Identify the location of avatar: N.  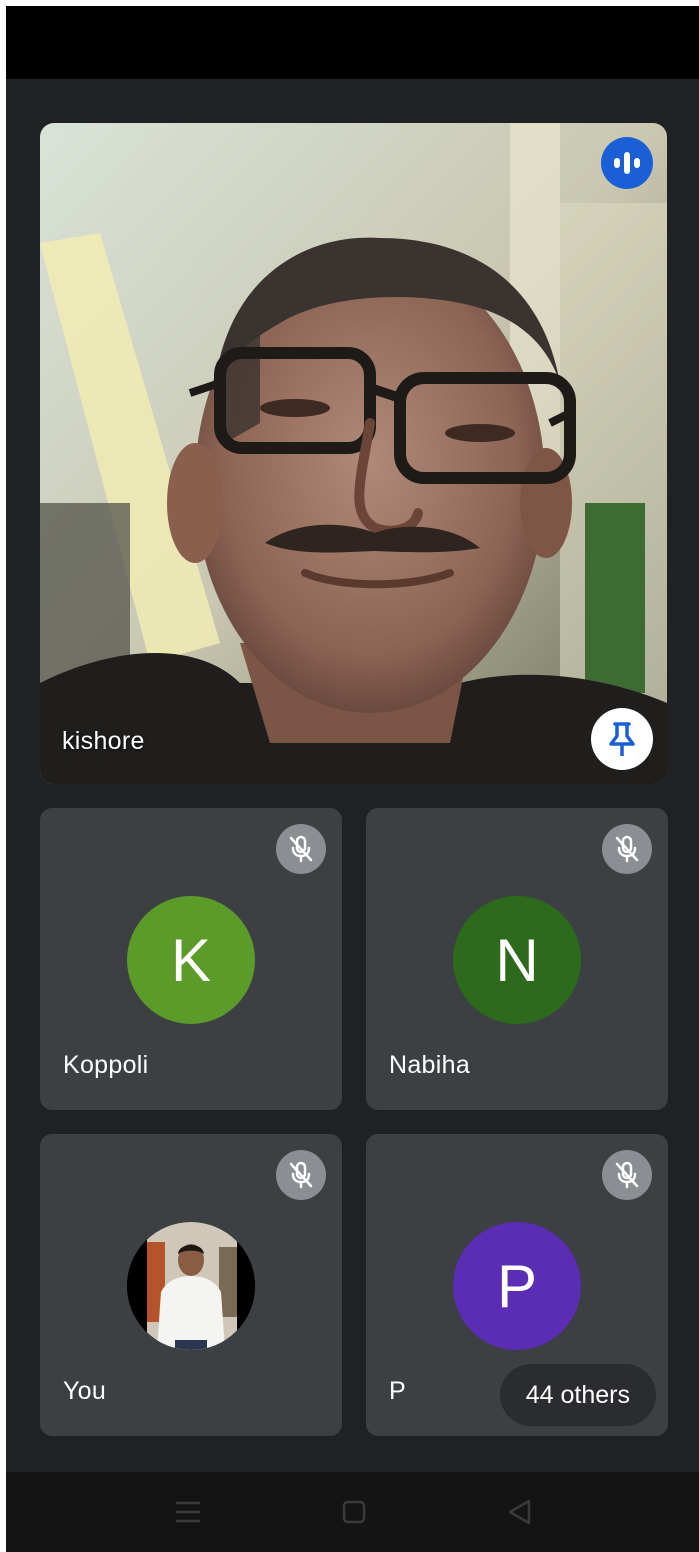
(517, 960).